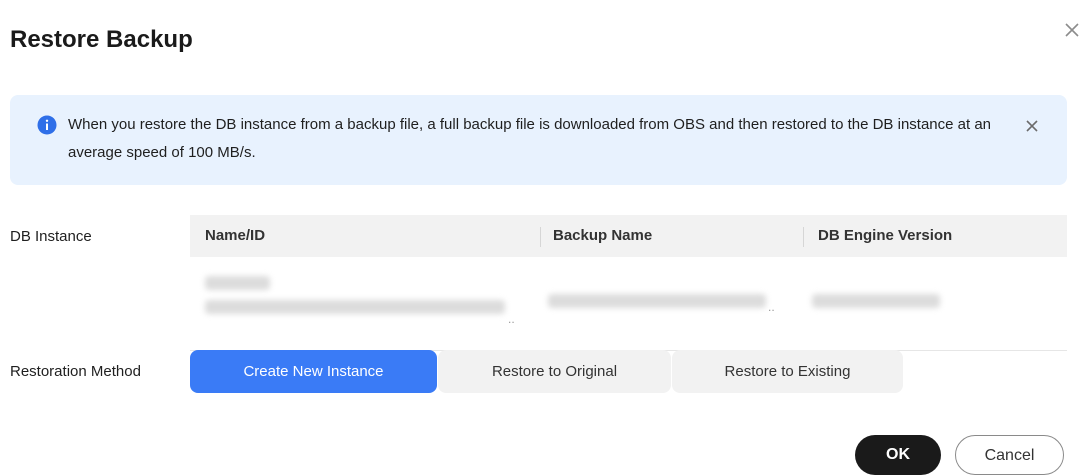 This screenshot has height=476, width=1092. Describe the element at coordinates (235, 235) in the screenshot. I see `column-name-id: Name/ID` at that location.